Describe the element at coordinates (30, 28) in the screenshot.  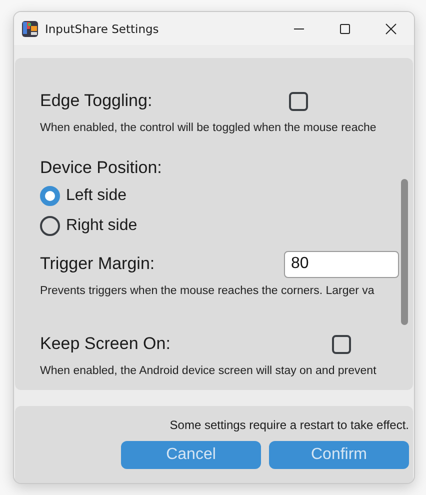
I see `app-icon` at that location.